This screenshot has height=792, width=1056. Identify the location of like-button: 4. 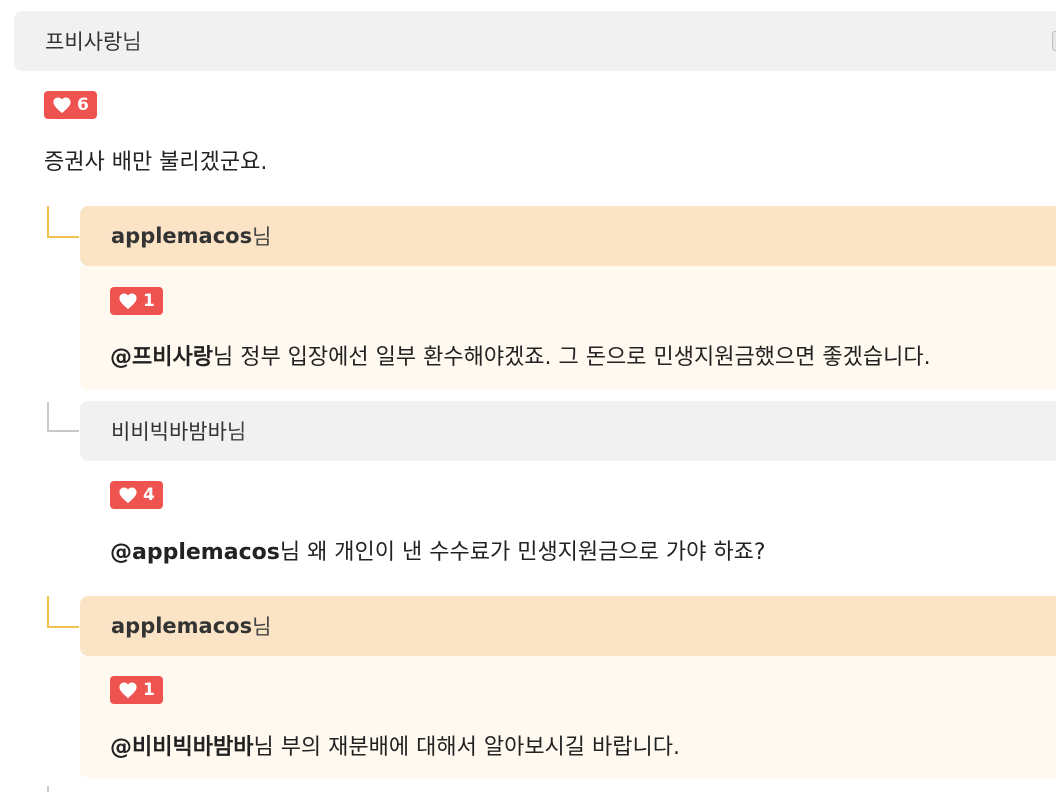
(136, 495).